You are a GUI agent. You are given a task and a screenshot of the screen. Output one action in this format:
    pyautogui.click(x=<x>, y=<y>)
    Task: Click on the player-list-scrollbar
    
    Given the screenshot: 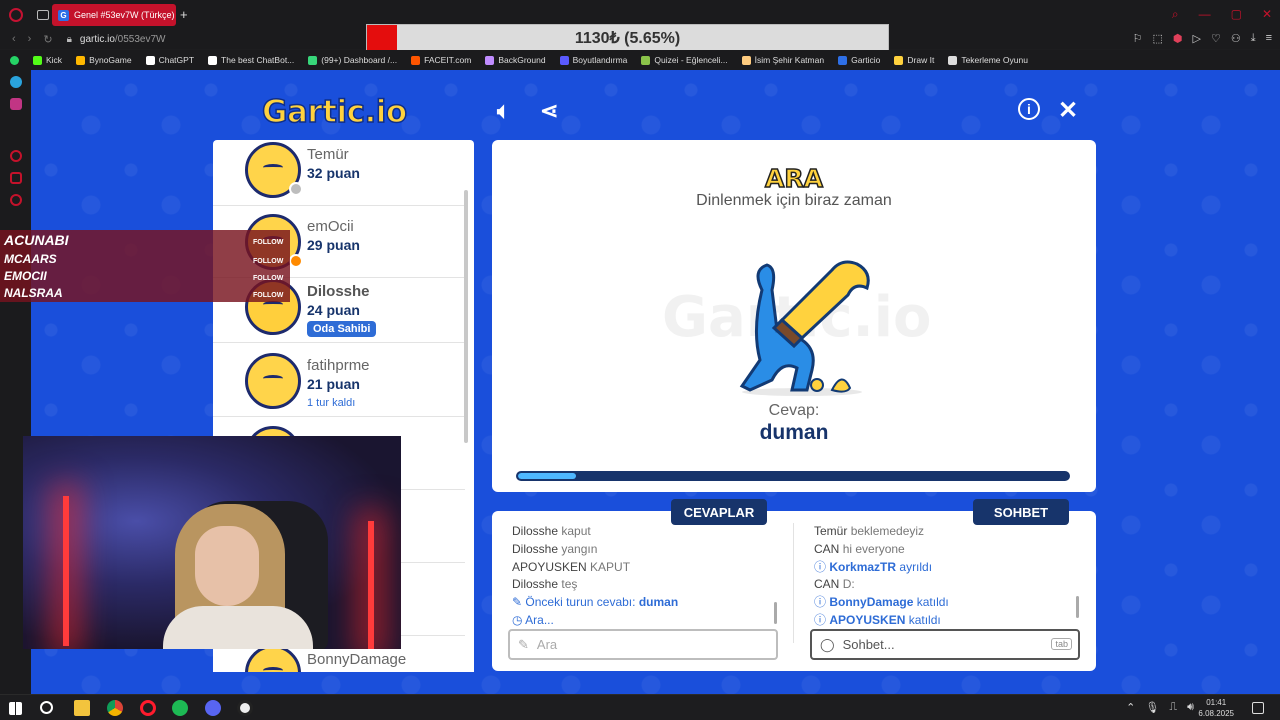 What is the action you would take?
    pyautogui.click(x=466, y=316)
    